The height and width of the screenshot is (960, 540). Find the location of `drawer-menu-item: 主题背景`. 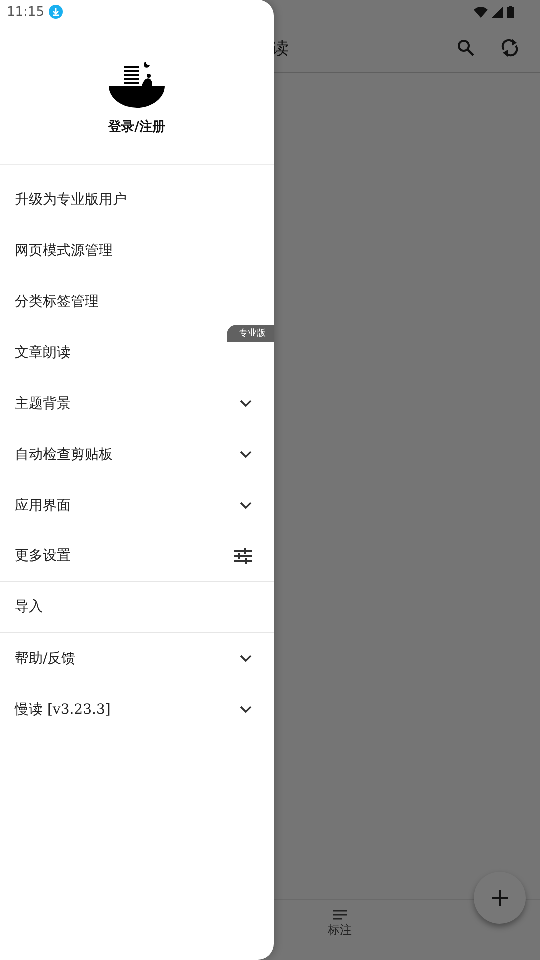

drawer-menu-item: 主题背景 is located at coordinates (137, 403).